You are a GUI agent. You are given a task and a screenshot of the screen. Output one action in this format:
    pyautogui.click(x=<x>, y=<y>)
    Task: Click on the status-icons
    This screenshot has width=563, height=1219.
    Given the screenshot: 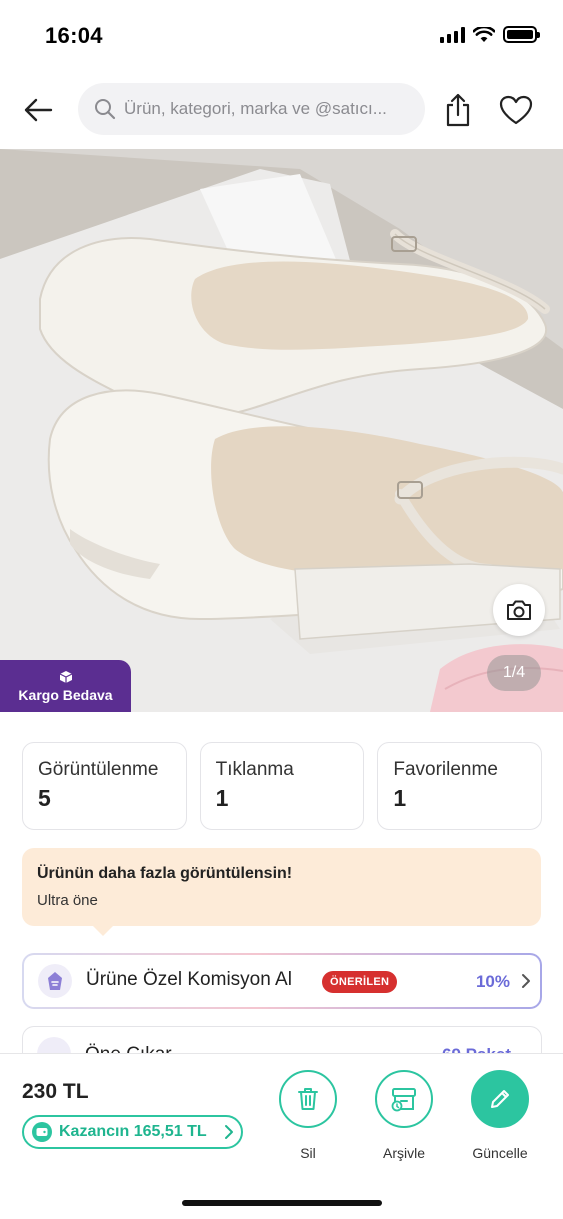 What is the action you would take?
    pyautogui.click(x=490, y=34)
    